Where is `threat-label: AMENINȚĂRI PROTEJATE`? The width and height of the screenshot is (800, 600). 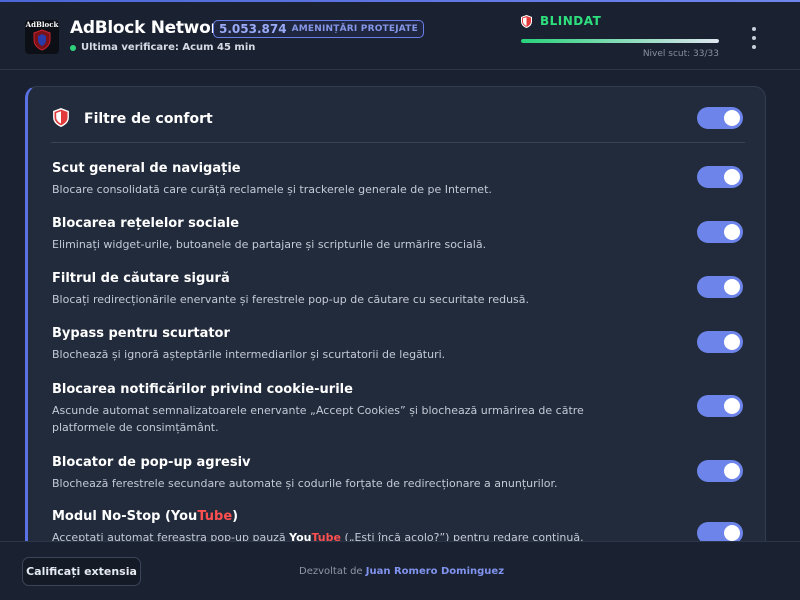
threat-label: AMENINȚĂRI PROTEJATE is located at coordinates (354, 29).